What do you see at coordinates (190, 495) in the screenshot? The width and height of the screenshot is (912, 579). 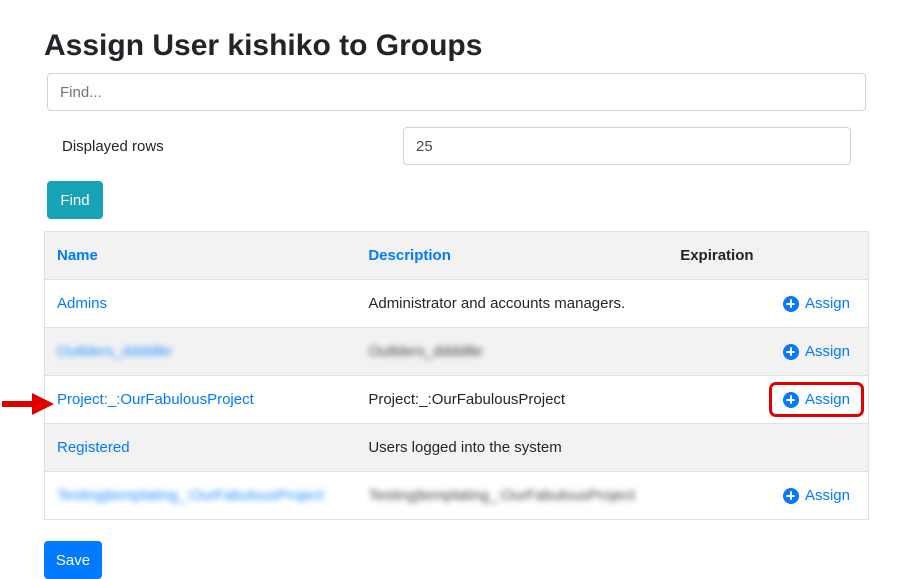 I see `group-name-link: Testing|templating_:OurFabulousProject` at bounding box center [190, 495].